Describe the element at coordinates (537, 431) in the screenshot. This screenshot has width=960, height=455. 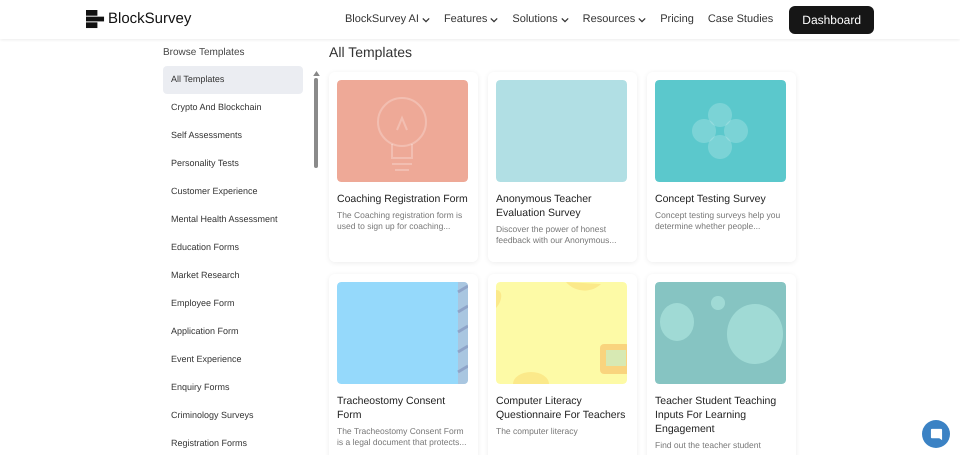
I see `card-description: The computer literacy` at that location.